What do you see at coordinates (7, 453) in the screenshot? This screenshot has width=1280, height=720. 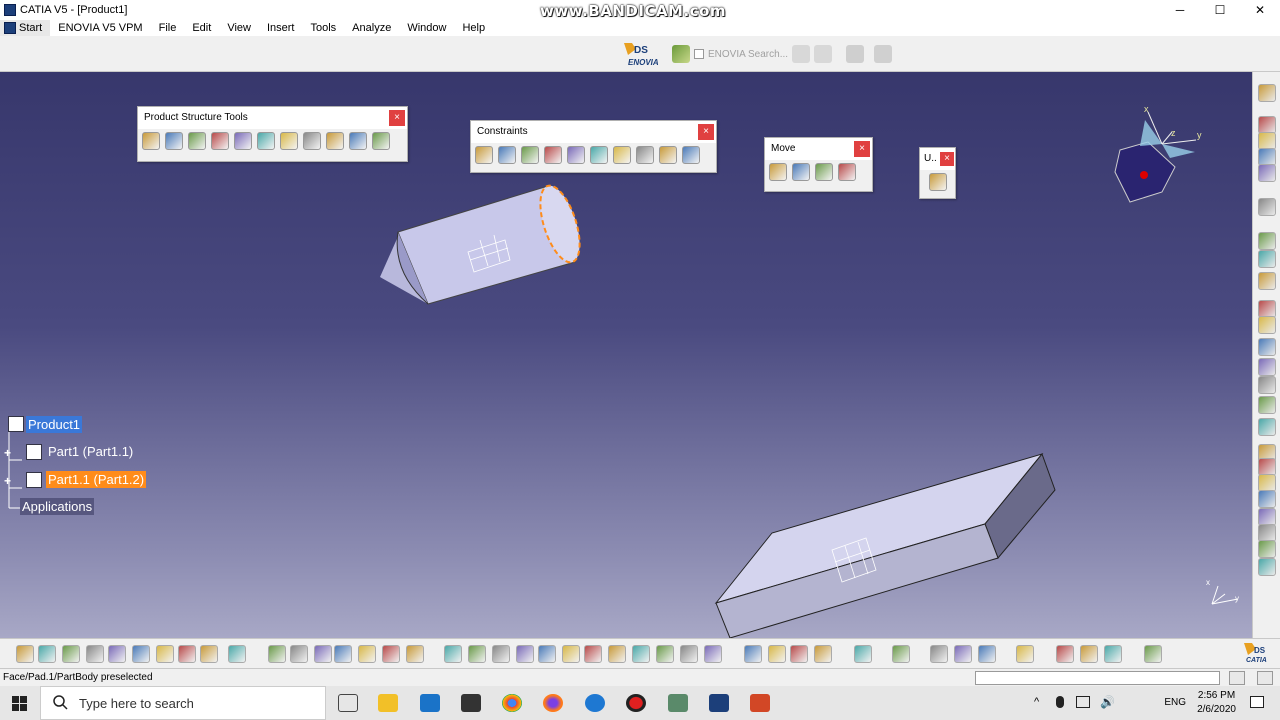 I see `expand-part1-icon: +` at bounding box center [7, 453].